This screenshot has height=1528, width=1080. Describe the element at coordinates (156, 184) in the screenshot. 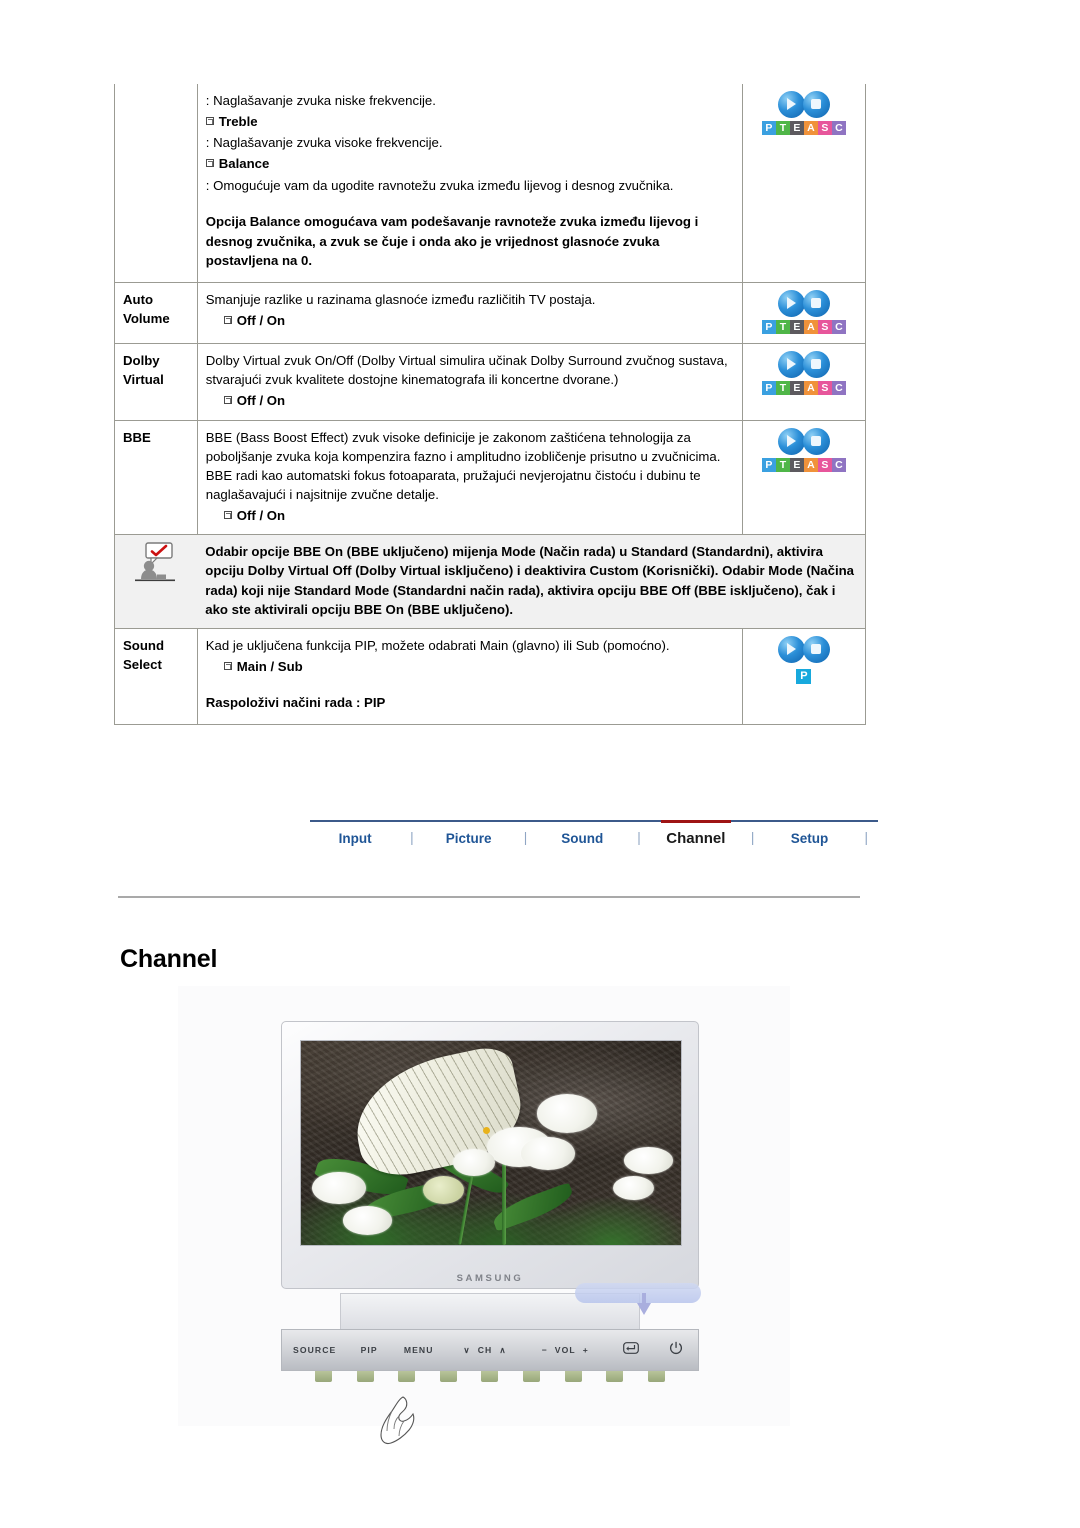

I see `row-label-cell` at that location.